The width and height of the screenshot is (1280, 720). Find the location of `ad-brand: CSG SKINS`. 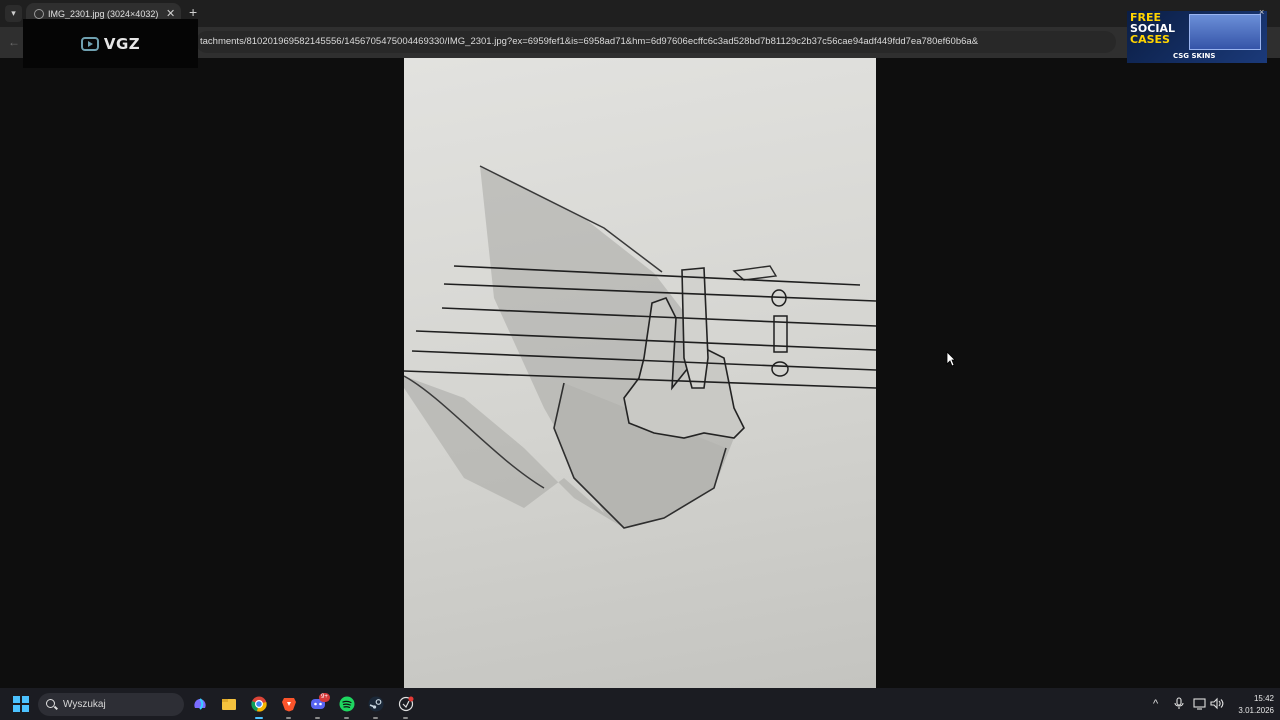

ad-brand: CSG SKINS is located at coordinates (1194, 56).